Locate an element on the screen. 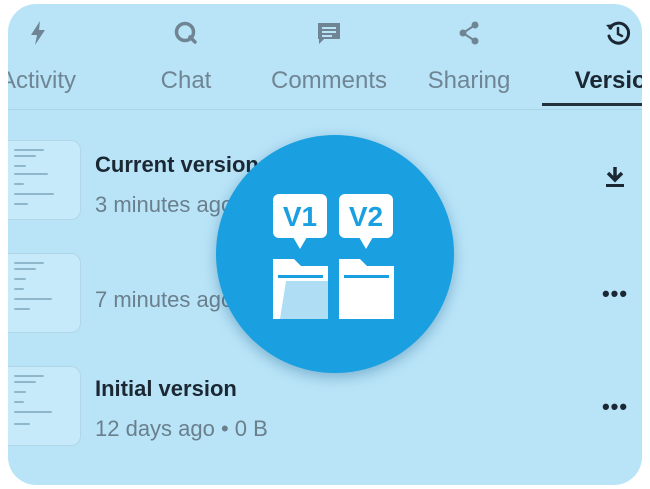 This screenshot has width=650, height=489. active-tab-indicator is located at coordinates (592, 104).